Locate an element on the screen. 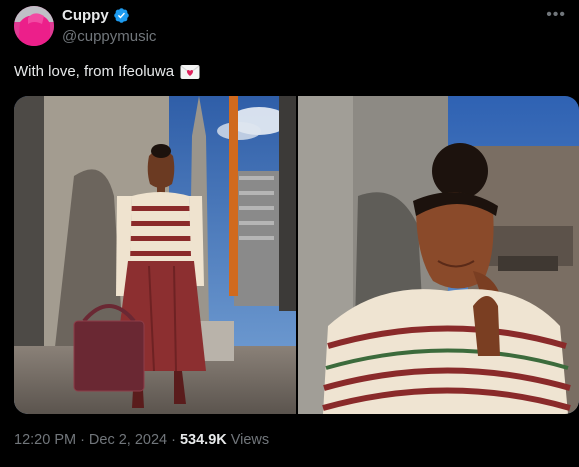 This screenshot has width=579, height=467. love-letter-emoji-icon is located at coordinates (190, 71).